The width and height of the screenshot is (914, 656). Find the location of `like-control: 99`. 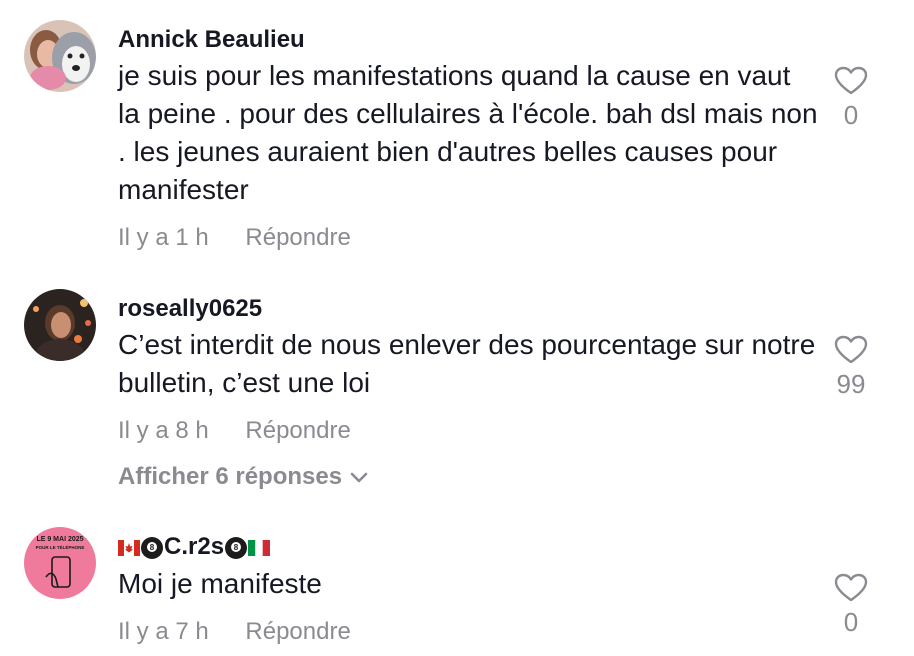

like-control: 99 is located at coordinates (851, 367).